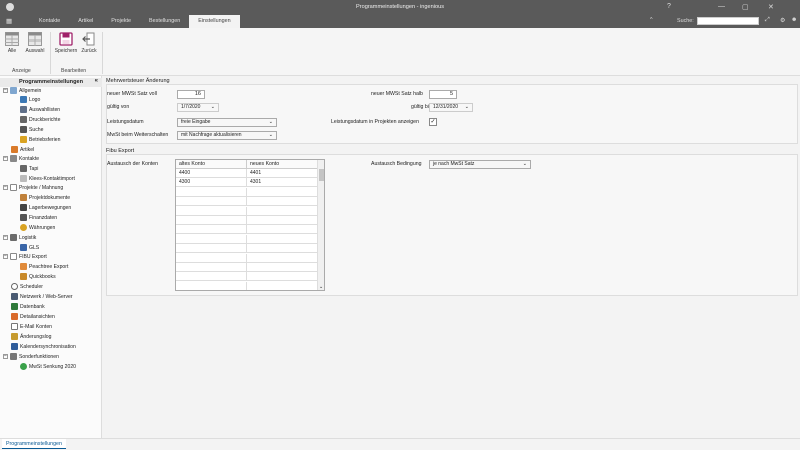 This screenshot has height=450, width=800. I want to click on gueltig-von-date-picker: 1/7/2020 ⌄, so click(198, 107).